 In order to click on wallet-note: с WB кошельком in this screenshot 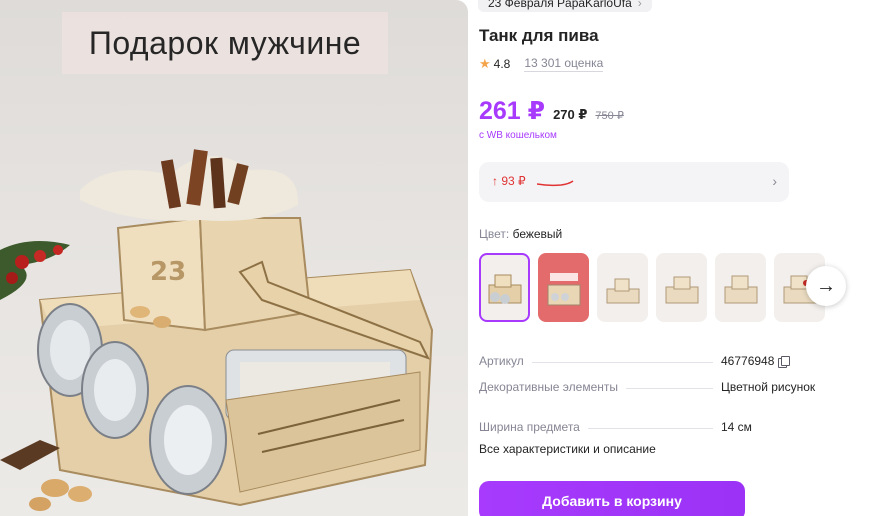, I will do `click(518, 135)`.